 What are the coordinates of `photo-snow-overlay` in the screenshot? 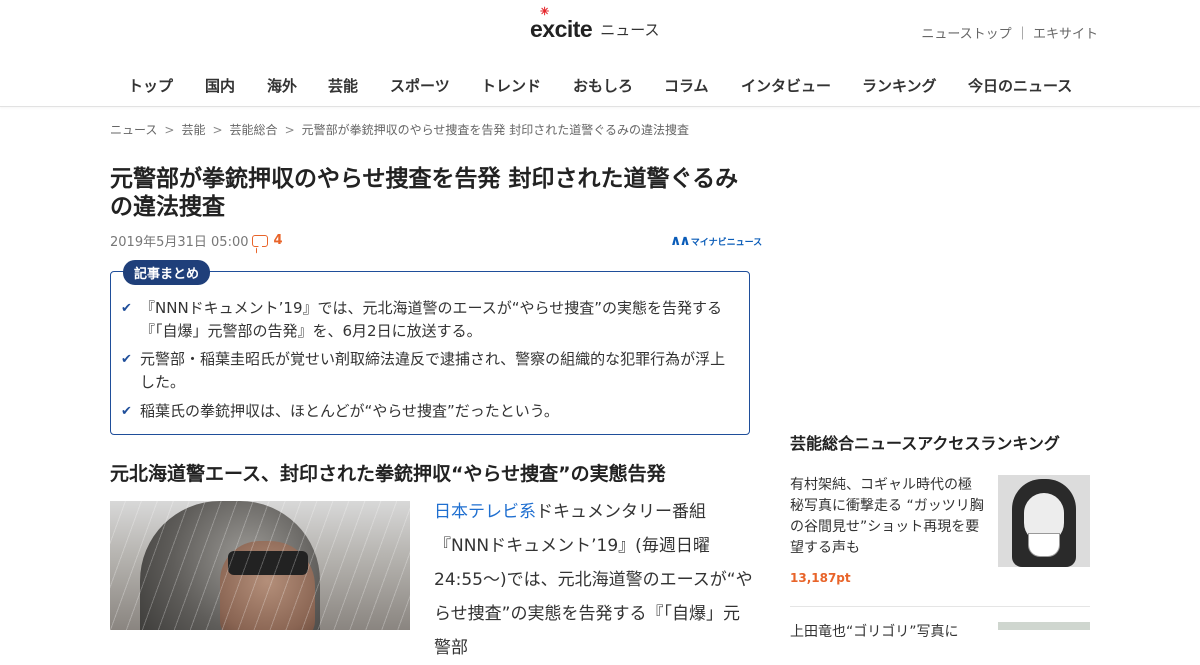 It's located at (260, 565).